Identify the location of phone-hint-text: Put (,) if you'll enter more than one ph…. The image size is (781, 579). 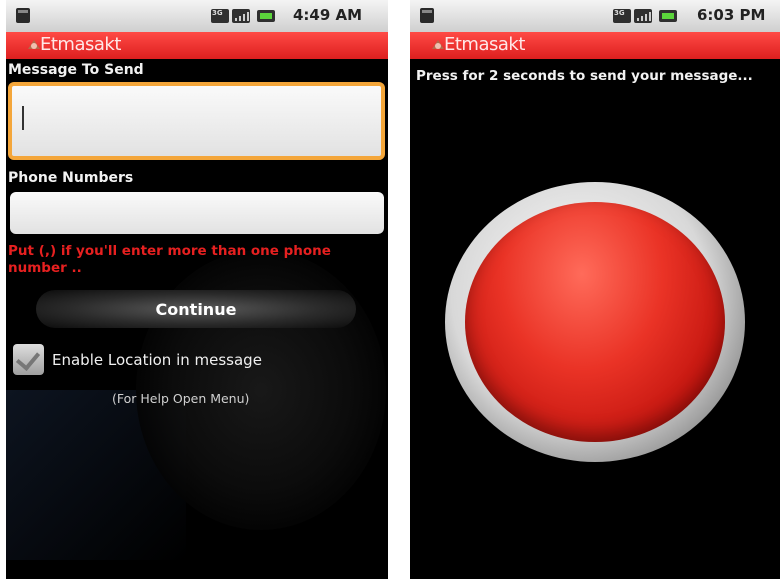
(169, 259).